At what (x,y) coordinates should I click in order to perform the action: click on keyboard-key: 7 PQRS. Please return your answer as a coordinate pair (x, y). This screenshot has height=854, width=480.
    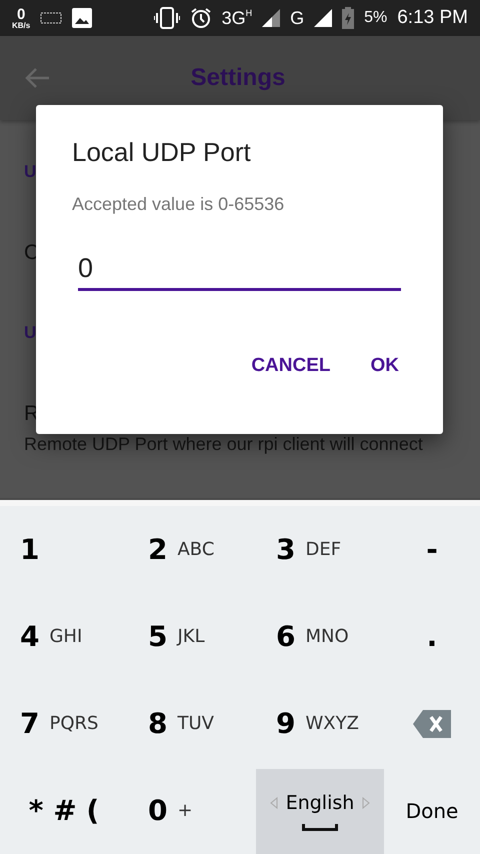
    Looking at the image, I should click on (64, 723).